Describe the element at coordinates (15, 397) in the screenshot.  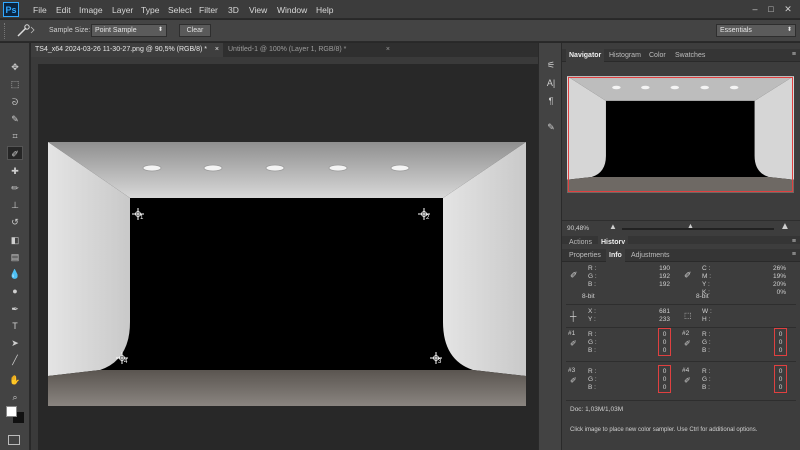
I see `zoom-tool-icon: ⌕` at that location.